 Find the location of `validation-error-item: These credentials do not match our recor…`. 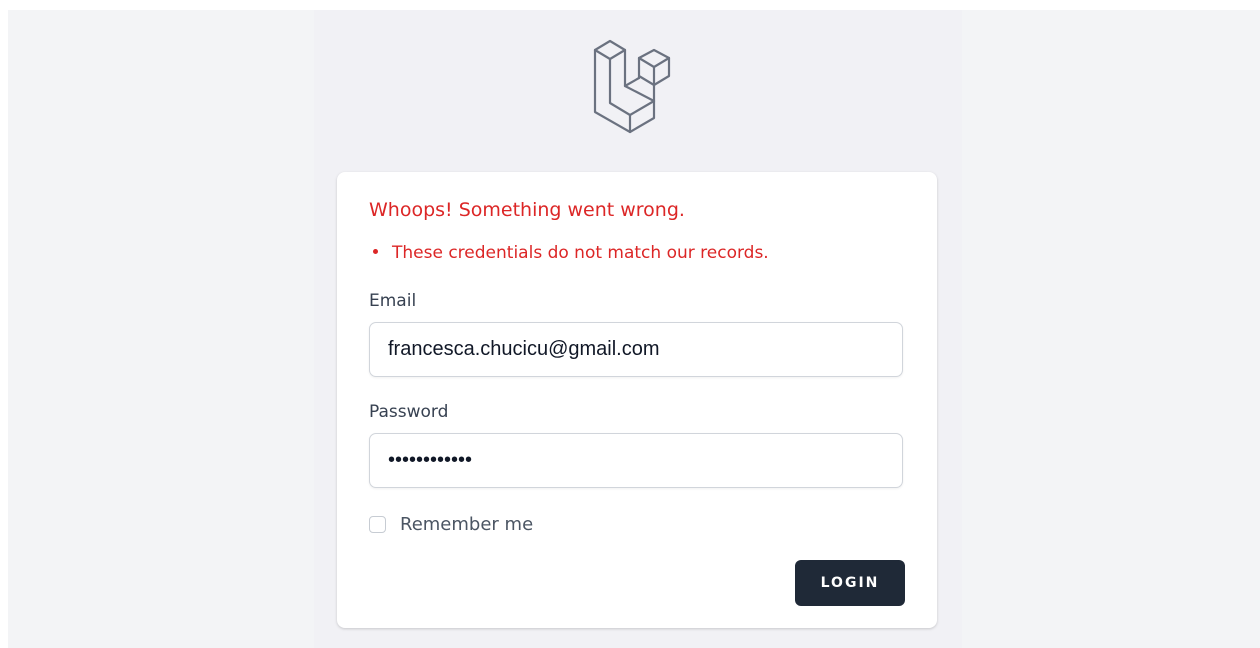

validation-error-item: These credentials do not match our recor… is located at coordinates (569, 253).